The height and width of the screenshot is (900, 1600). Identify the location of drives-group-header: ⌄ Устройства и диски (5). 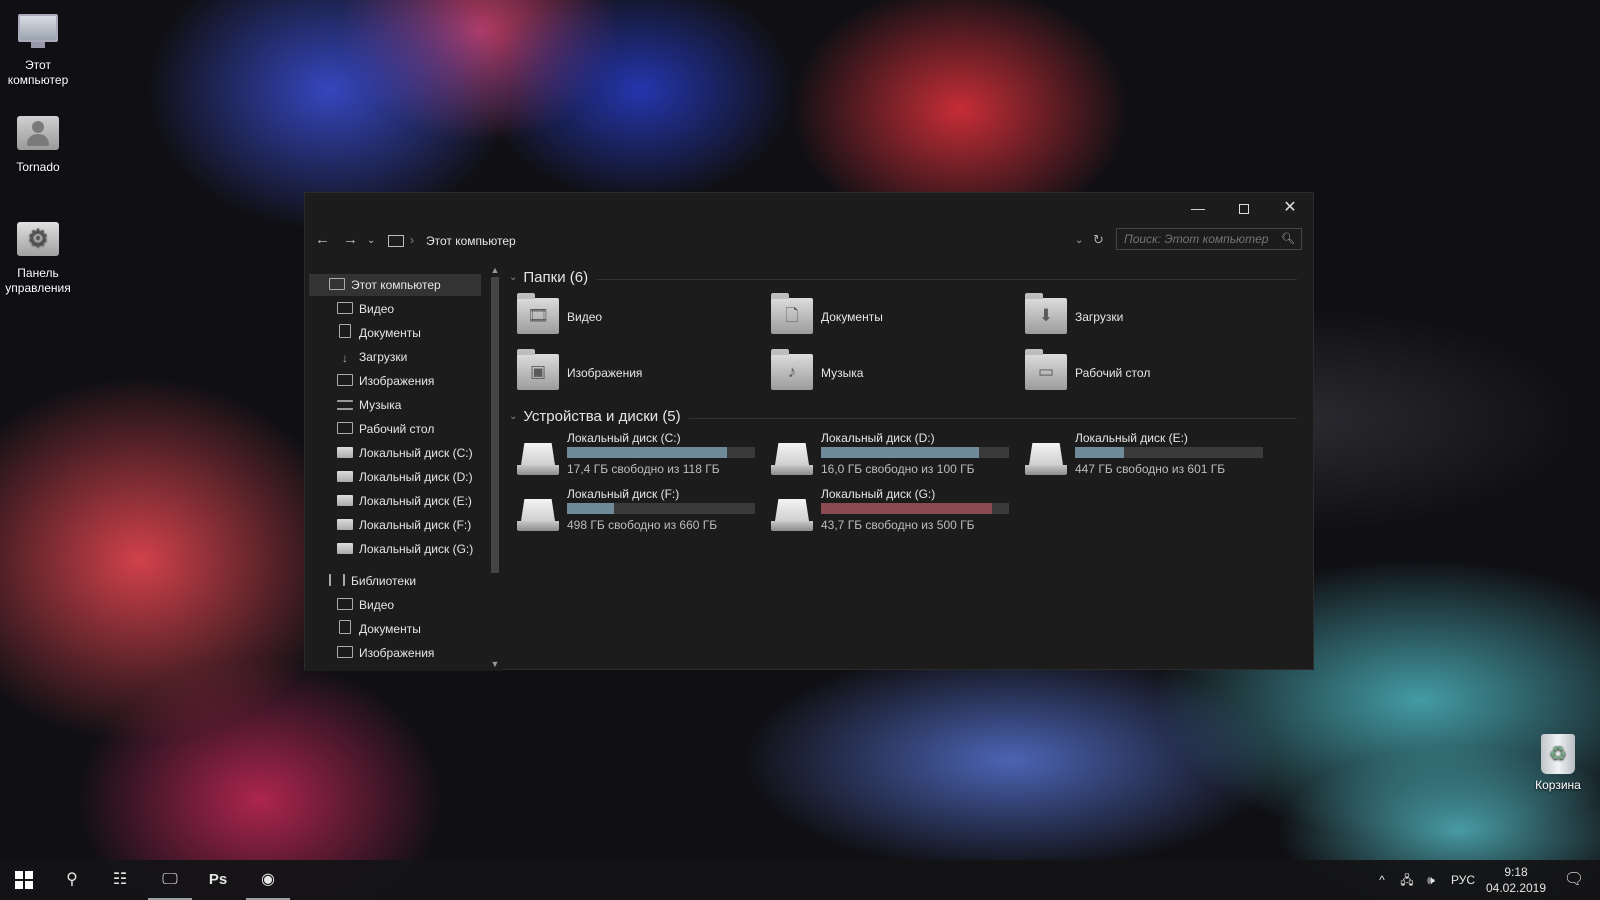
(595, 417).